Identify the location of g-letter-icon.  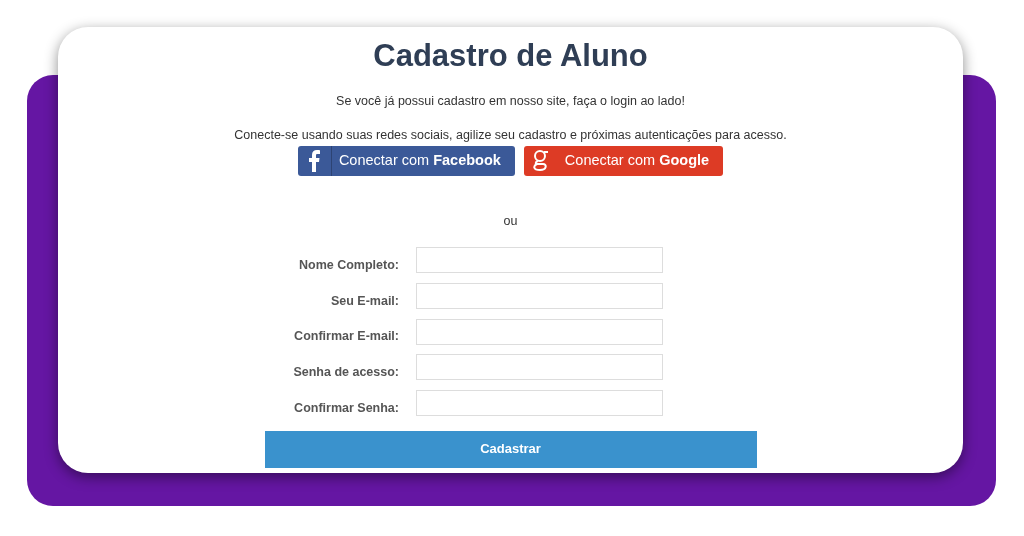
(540, 161).